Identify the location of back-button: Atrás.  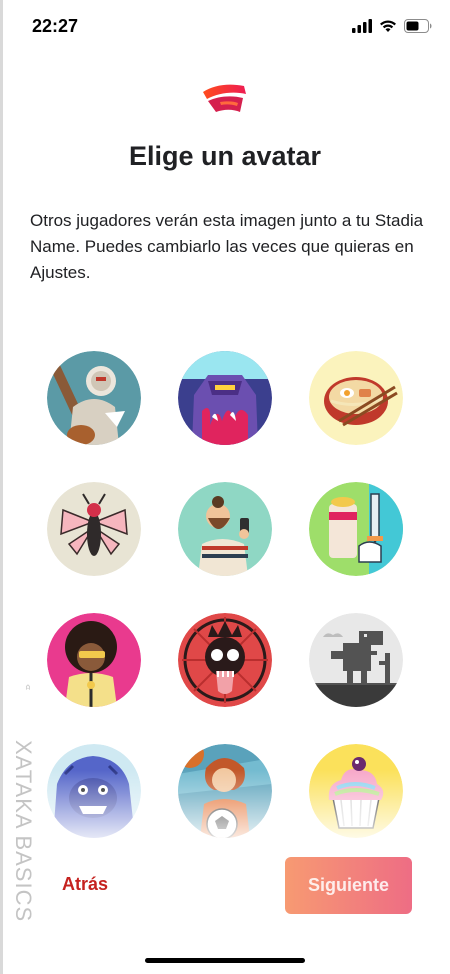
(85, 884).